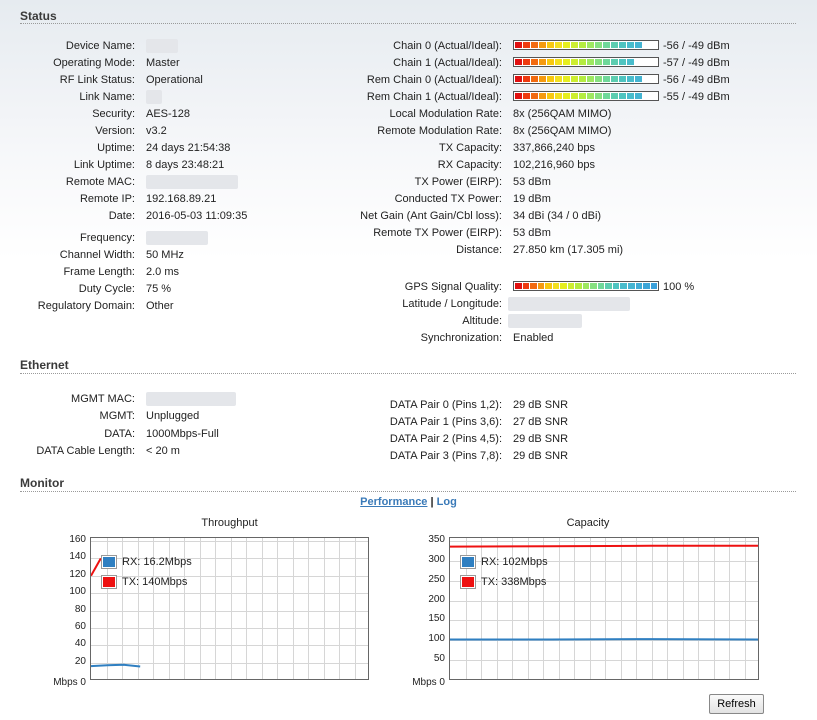  I want to click on net-gain-label: Net Gain (Ant Gain/Cbl loss):, so click(431, 216).